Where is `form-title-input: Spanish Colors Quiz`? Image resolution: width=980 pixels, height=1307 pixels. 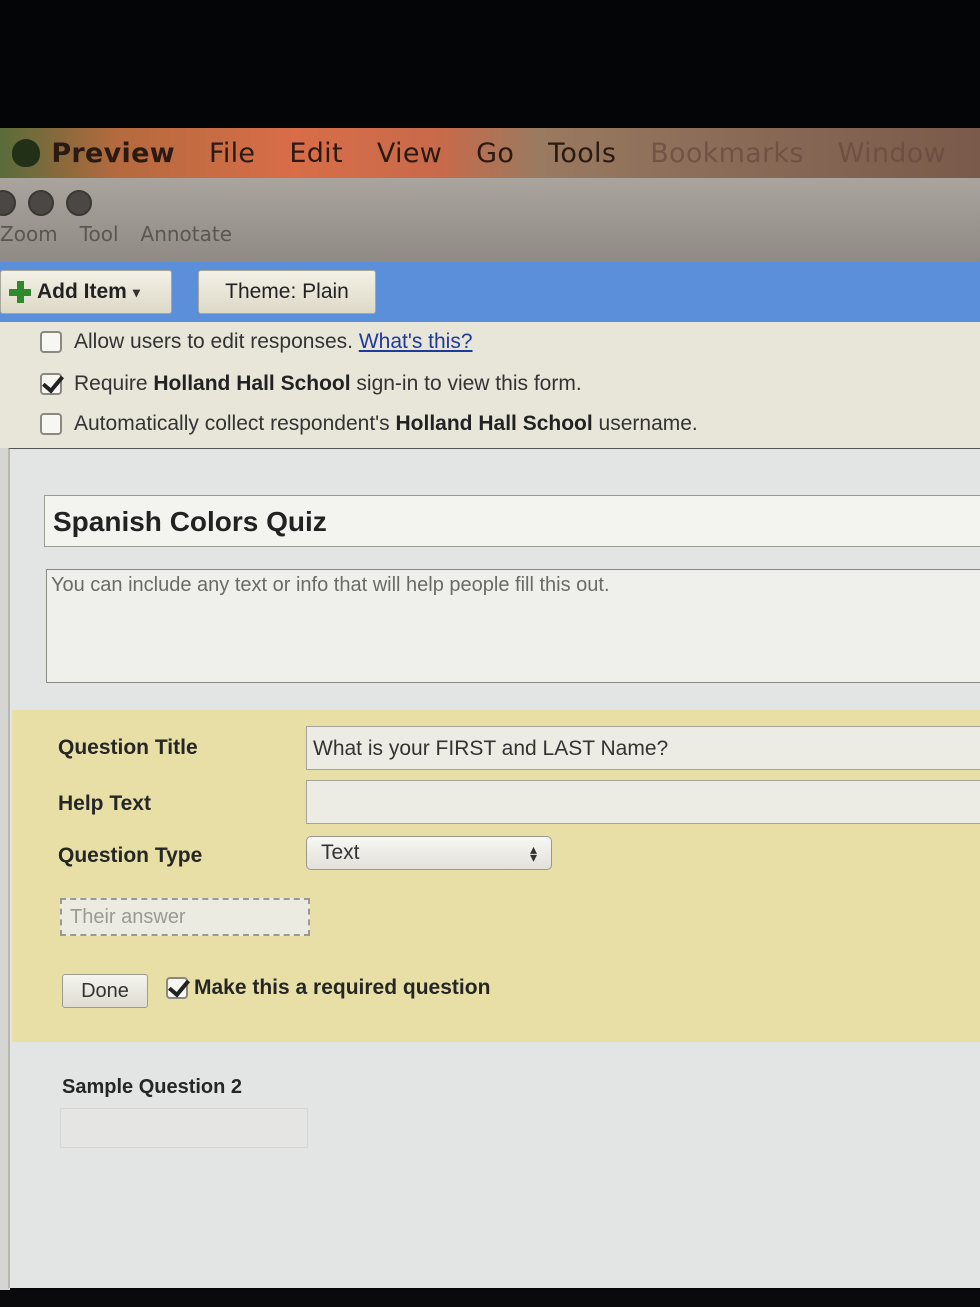
form-title-input: Spanish Colors Quiz is located at coordinates (512, 521).